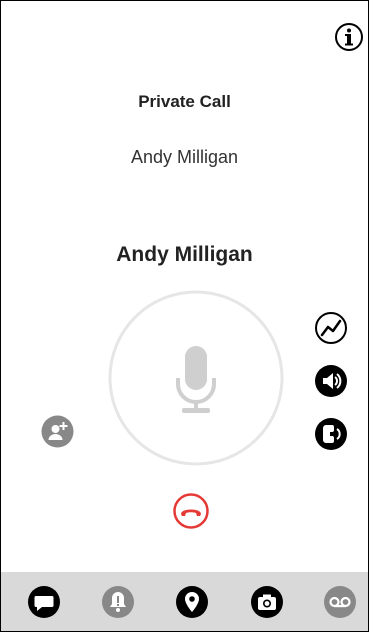  What do you see at coordinates (44, 602) in the screenshot?
I see `chat-bubble-icon` at bounding box center [44, 602].